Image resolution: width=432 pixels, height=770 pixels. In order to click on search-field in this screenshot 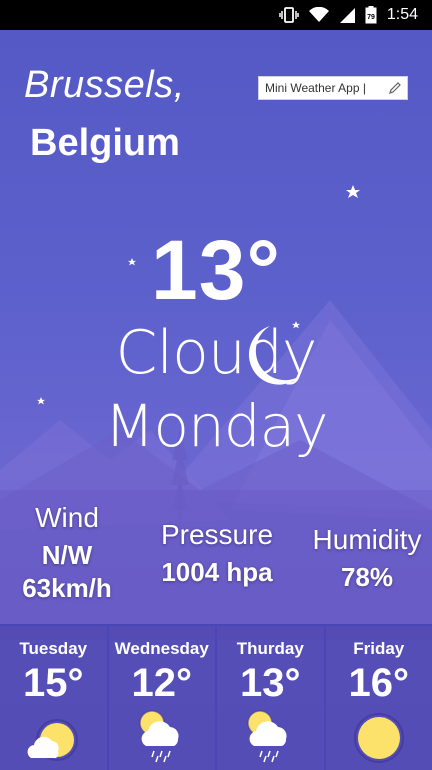, I will do `click(333, 88)`.